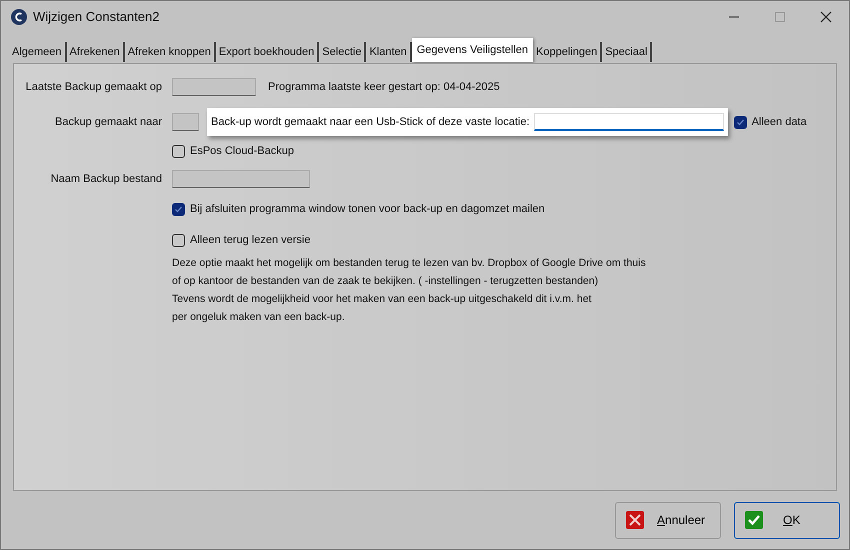  I want to click on location-prompt: Back-up wordt gemaakt naar een Usb-Stick of deze vaste locatie:, so click(370, 122).